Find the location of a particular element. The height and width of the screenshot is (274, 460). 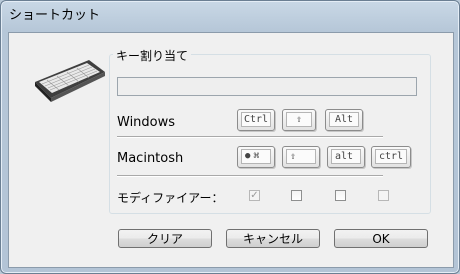

clear-button: クリア is located at coordinates (165, 238).